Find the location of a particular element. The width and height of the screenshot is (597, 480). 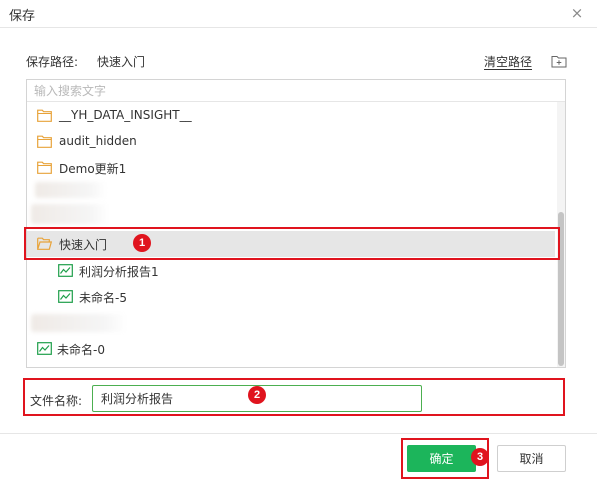

tree-item-profit-report-1: 利润分析报告1 is located at coordinates (291, 271).